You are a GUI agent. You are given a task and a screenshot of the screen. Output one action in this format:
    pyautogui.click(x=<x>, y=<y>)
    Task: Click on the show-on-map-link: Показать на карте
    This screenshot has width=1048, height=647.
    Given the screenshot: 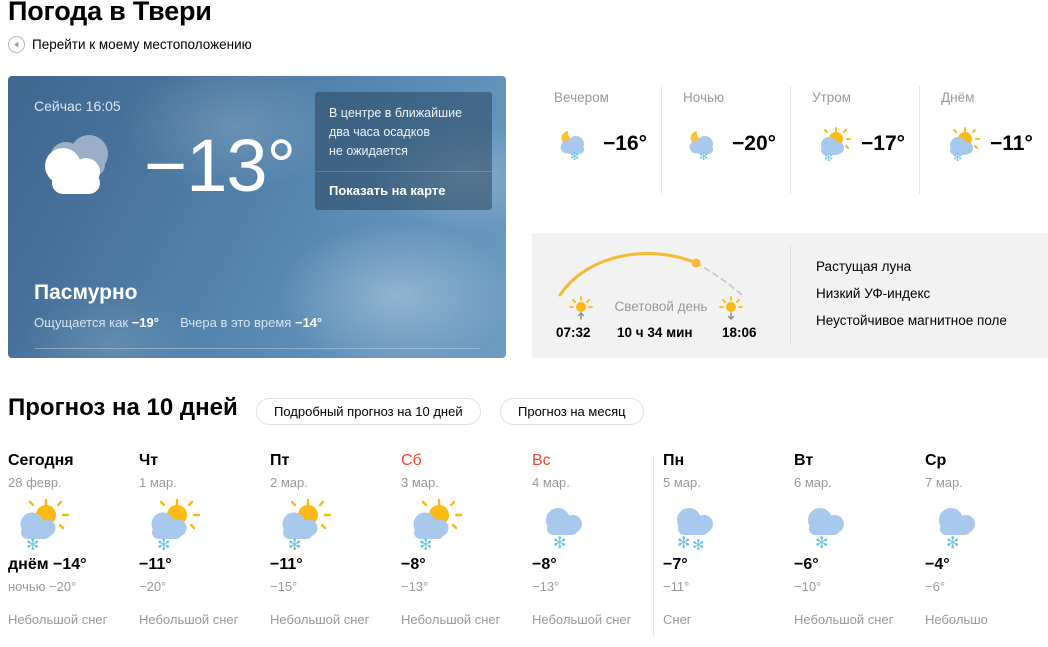 What is the action you would take?
    pyautogui.click(x=403, y=191)
    